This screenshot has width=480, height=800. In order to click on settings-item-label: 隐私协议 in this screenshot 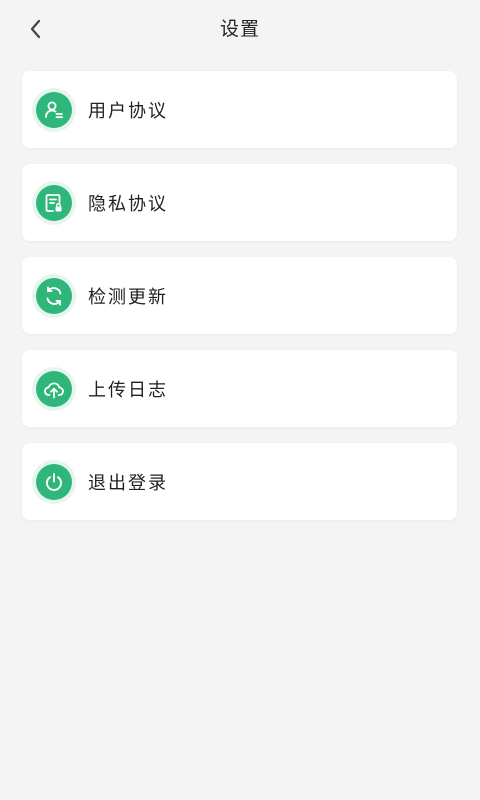, I will do `click(128, 204)`.